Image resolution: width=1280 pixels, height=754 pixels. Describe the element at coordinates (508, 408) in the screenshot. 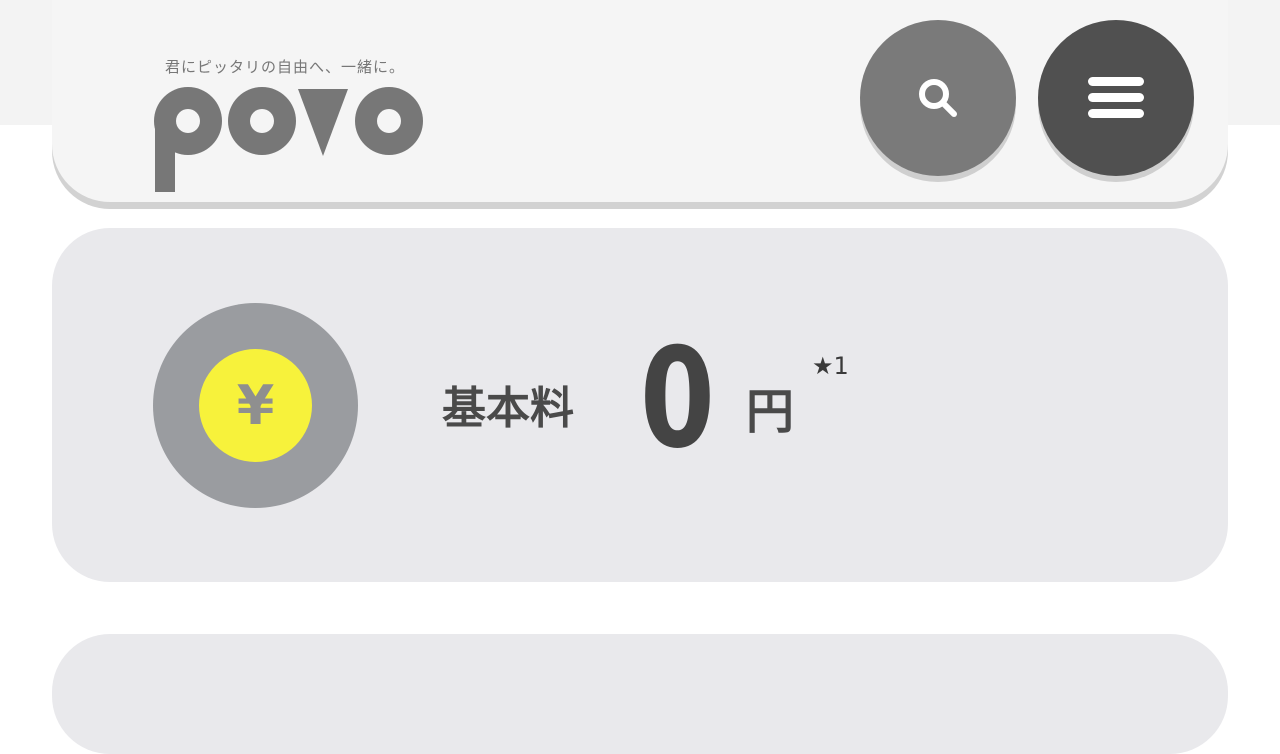

I see `basic-fee-label: 基本料` at that location.